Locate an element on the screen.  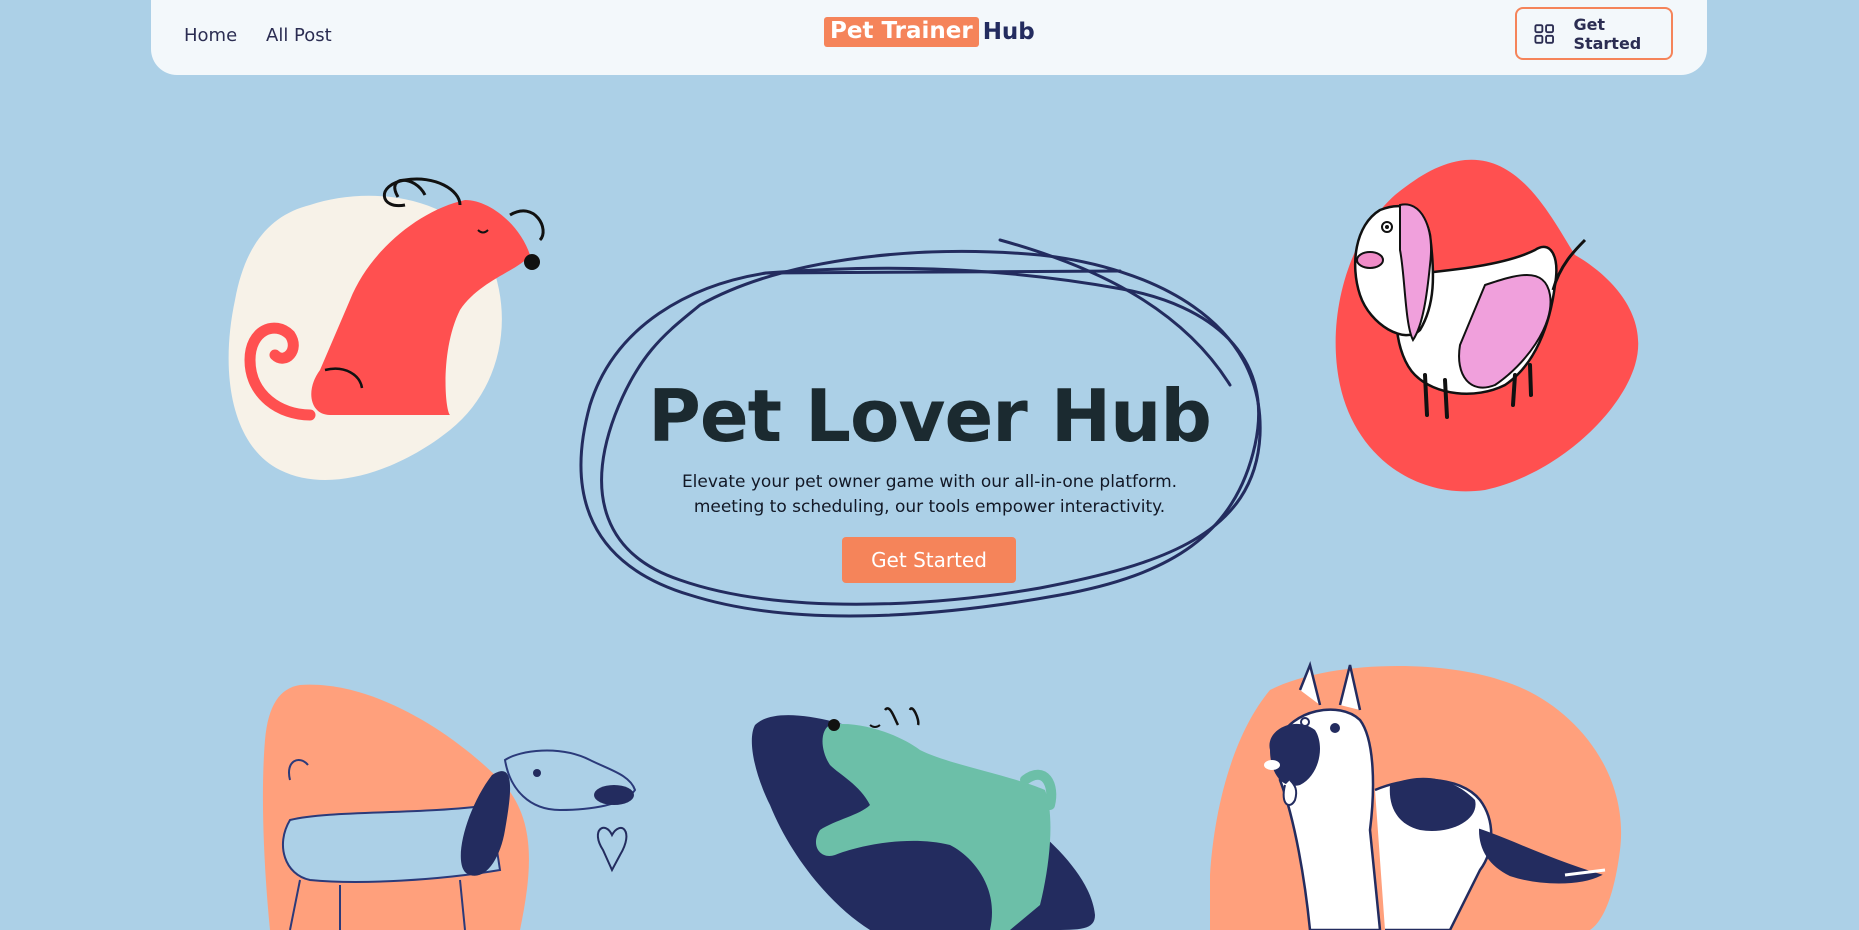
nav-link-home: Home is located at coordinates (210, 35).